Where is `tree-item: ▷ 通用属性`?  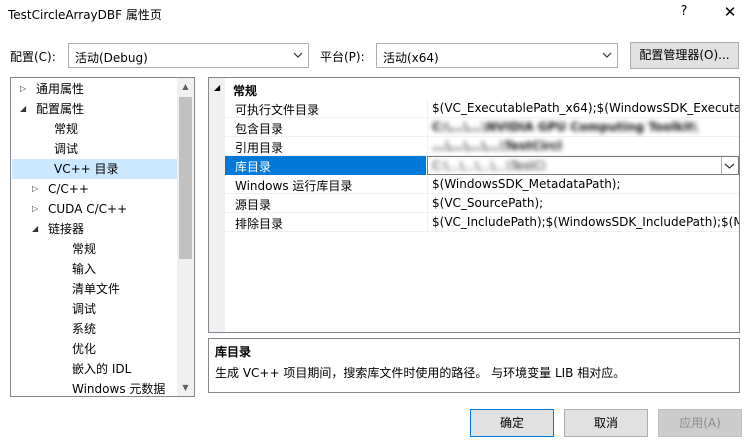
tree-item: ▷ 通用属性 is located at coordinates (94, 89).